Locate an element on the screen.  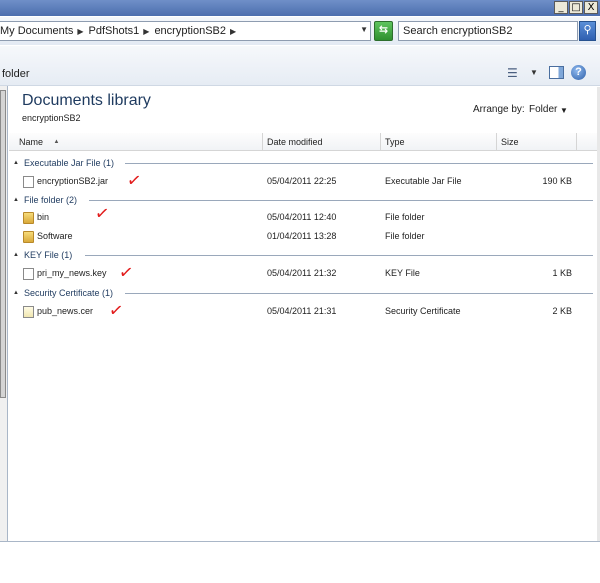
navigation-pane-edge is located at coordinates (4, 313).